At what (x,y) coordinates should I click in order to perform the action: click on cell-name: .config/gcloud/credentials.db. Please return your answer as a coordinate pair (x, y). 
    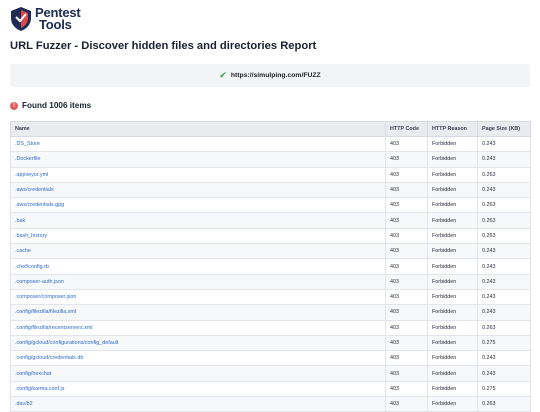
    Looking at the image, I should click on (198, 358).